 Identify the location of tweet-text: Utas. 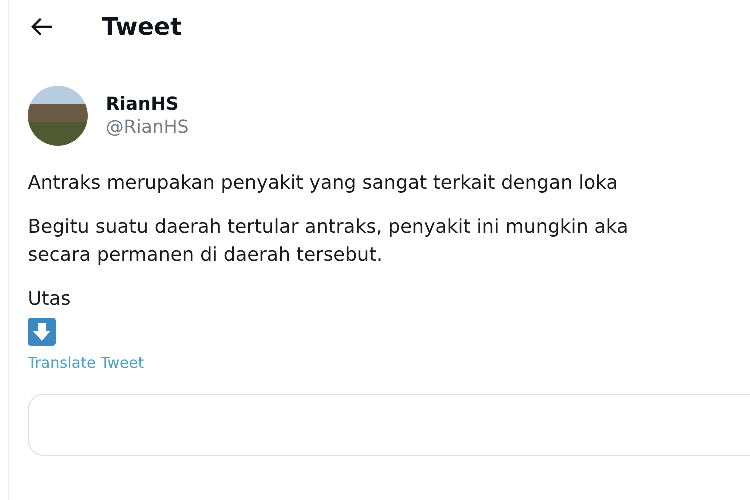
(50, 299).